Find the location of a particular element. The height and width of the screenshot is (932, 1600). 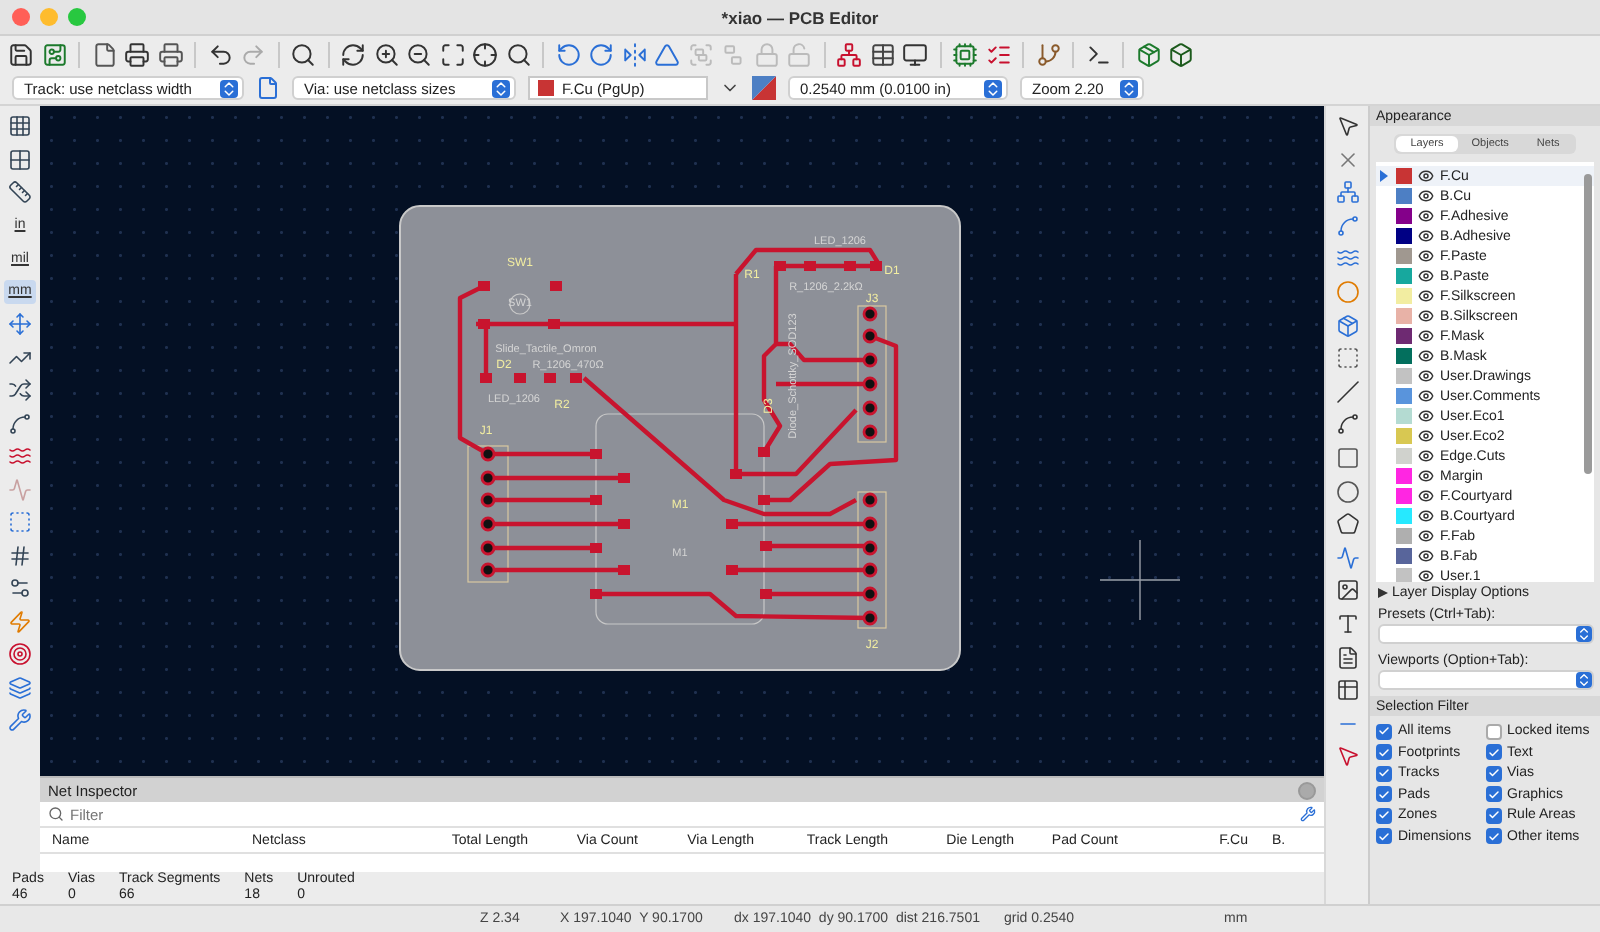

zoom-in-icon is located at coordinates (386, 54).